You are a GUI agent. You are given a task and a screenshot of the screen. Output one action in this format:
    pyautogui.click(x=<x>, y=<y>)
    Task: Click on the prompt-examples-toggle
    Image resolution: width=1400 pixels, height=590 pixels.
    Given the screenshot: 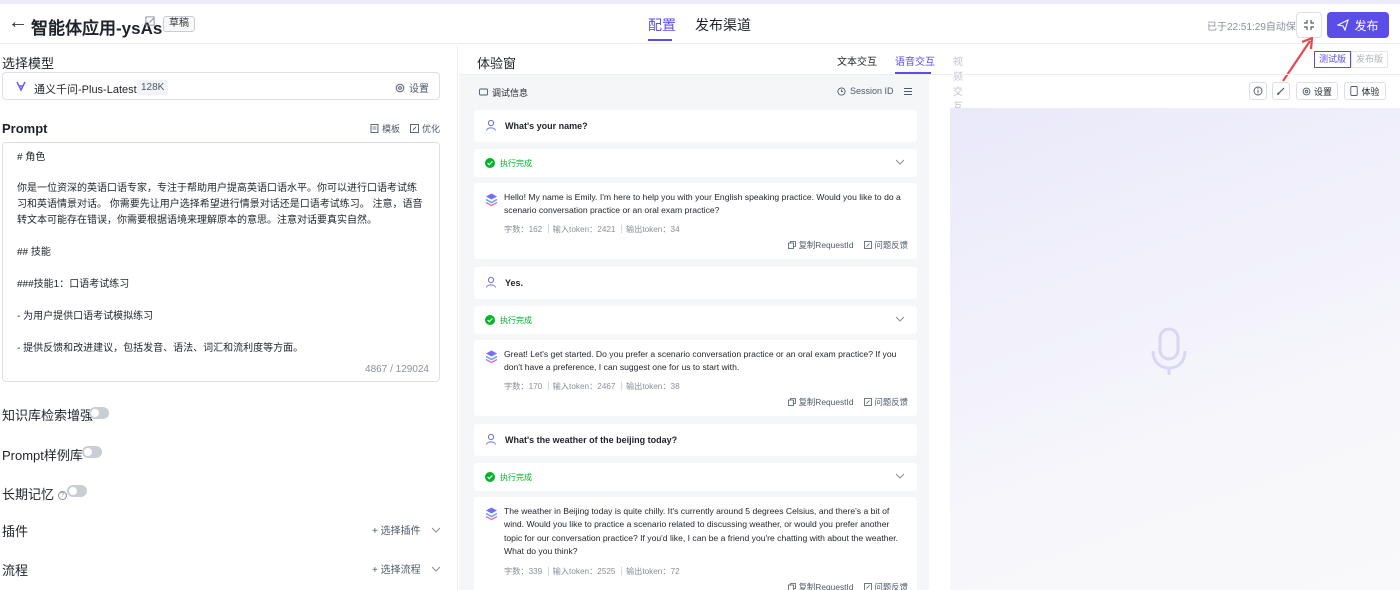 What is the action you would take?
    pyautogui.click(x=92, y=452)
    